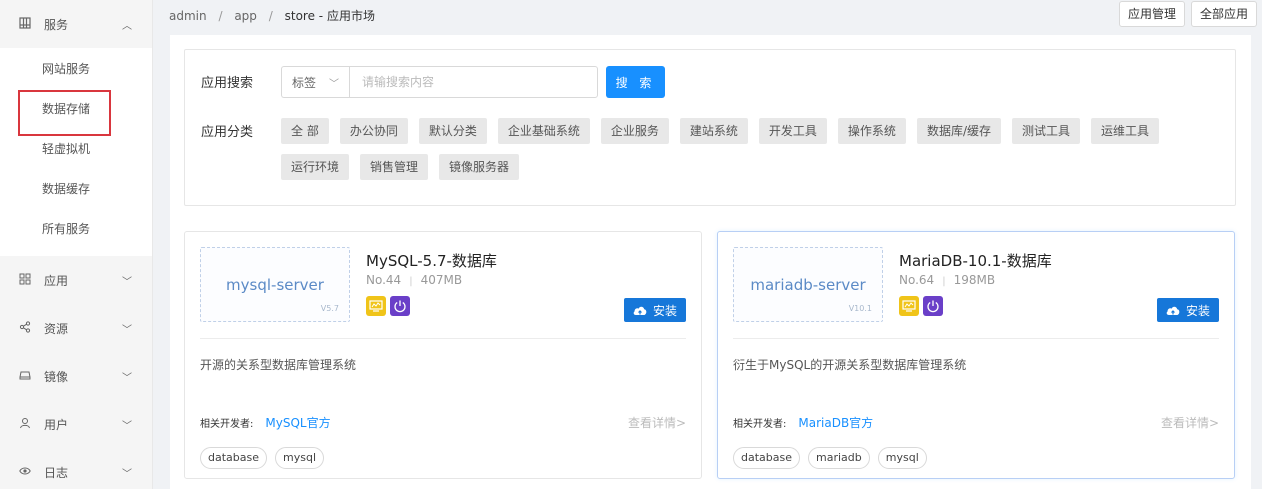 This screenshot has width=1262, height=489. Describe the element at coordinates (188, 16) in the screenshot. I see `breadcrumb-item-admin: admin` at that location.